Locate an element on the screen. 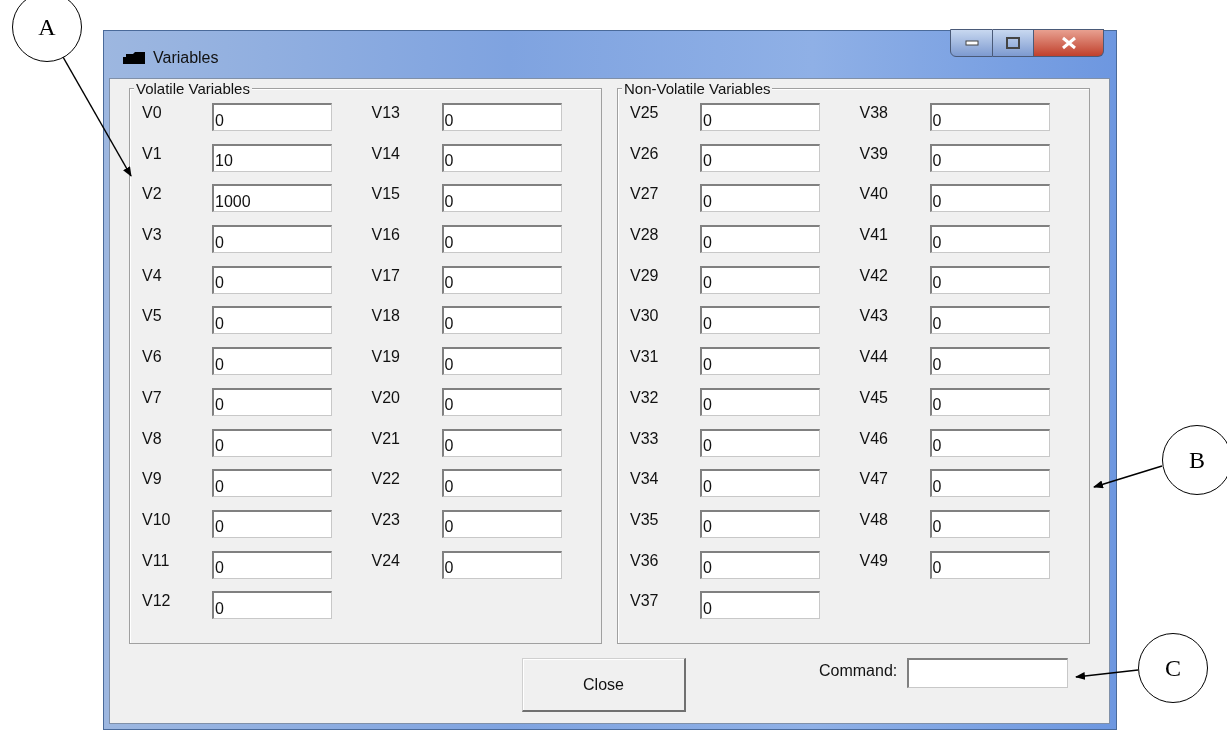 The width and height of the screenshot is (1227, 732). variable-label: V4 is located at coordinates (152, 275).